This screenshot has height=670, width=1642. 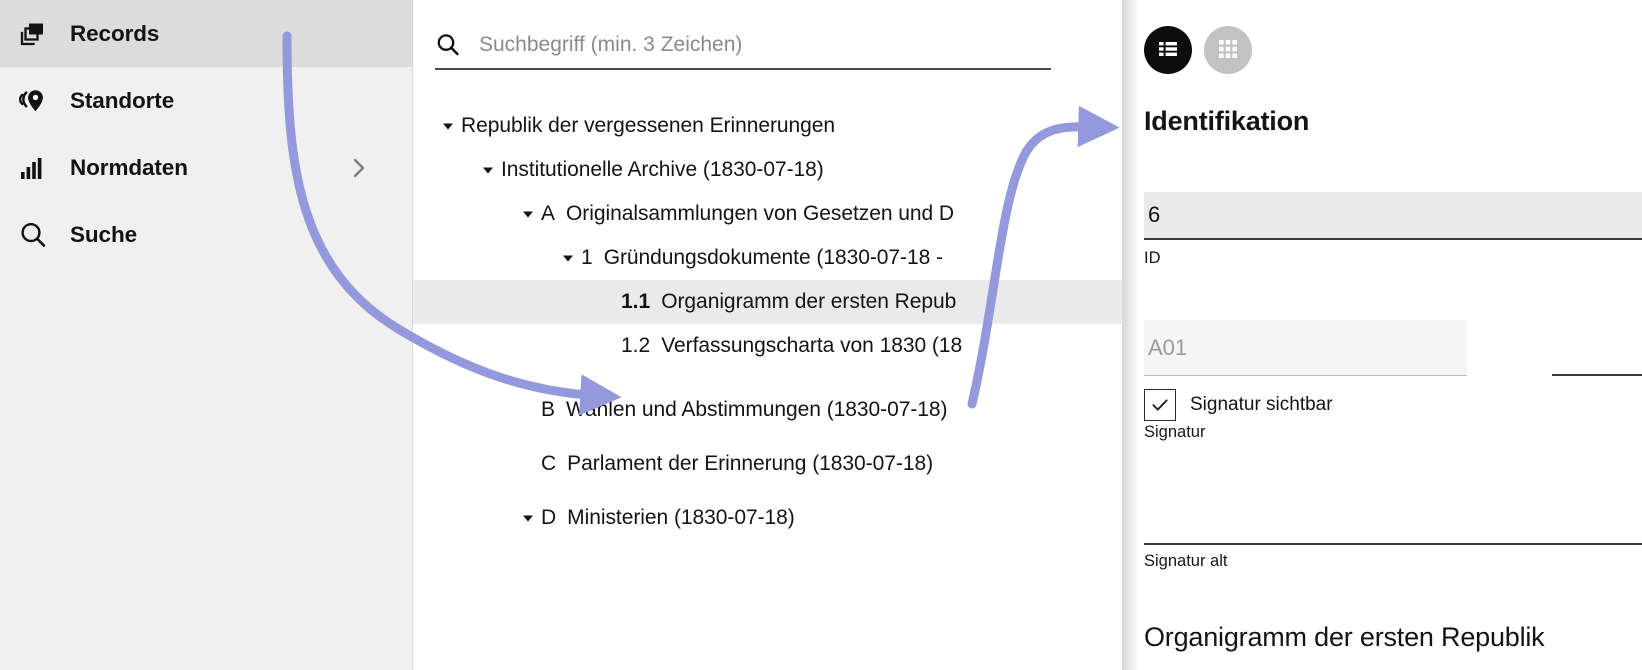 I want to click on identifikation-heading: Identifikation, so click(x=1227, y=121).